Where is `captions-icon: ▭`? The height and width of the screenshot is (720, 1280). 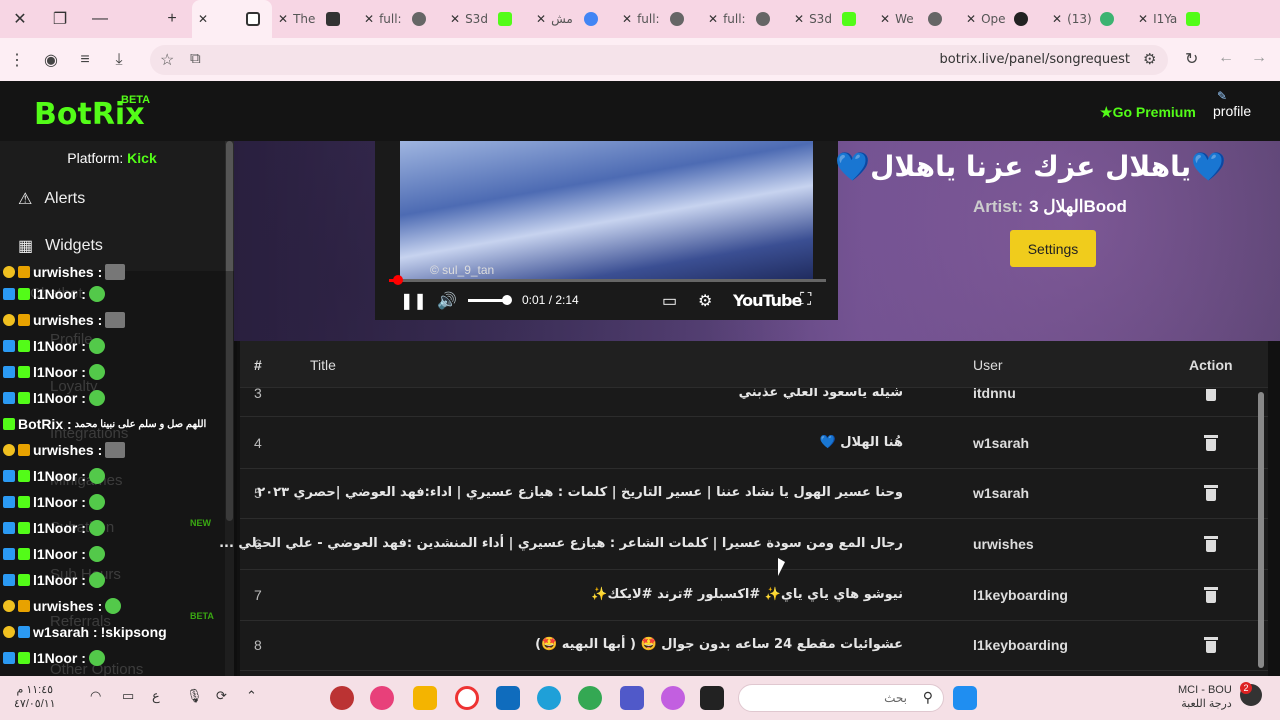 captions-icon: ▭ is located at coordinates (669, 301).